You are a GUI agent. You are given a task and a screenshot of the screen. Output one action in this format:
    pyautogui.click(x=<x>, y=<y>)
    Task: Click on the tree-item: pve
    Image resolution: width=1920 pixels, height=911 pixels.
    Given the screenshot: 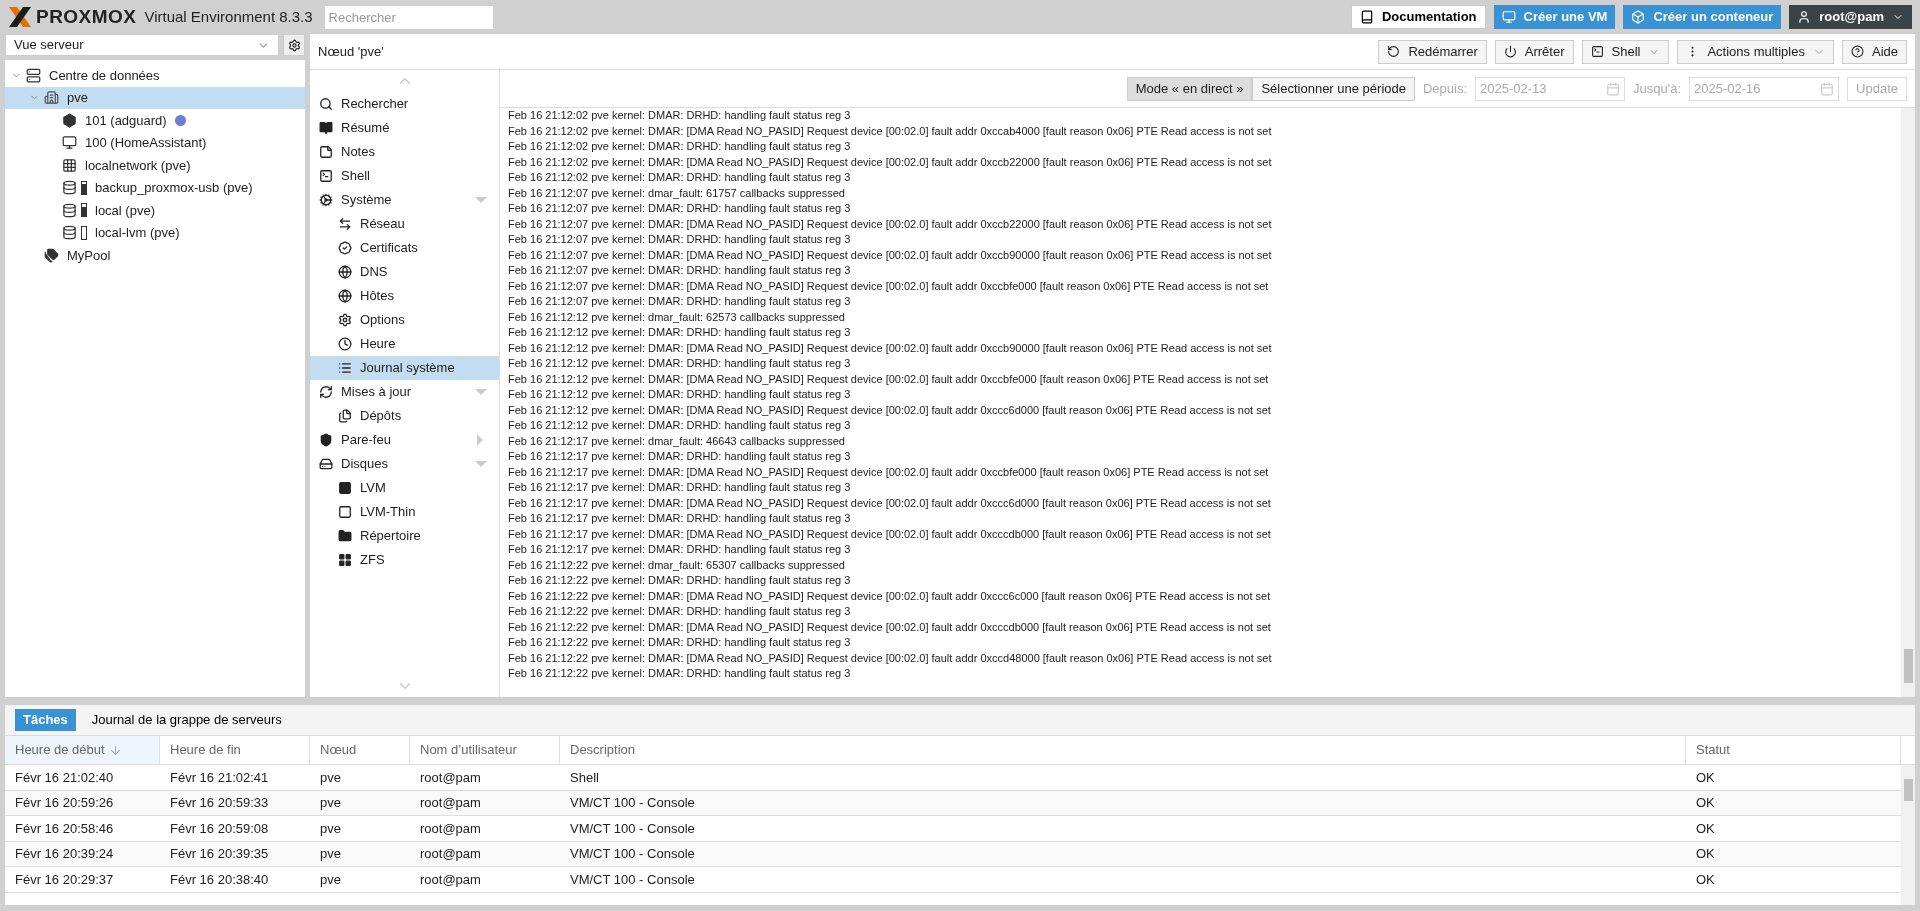 What is the action you would take?
    pyautogui.click(x=155, y=97)
    